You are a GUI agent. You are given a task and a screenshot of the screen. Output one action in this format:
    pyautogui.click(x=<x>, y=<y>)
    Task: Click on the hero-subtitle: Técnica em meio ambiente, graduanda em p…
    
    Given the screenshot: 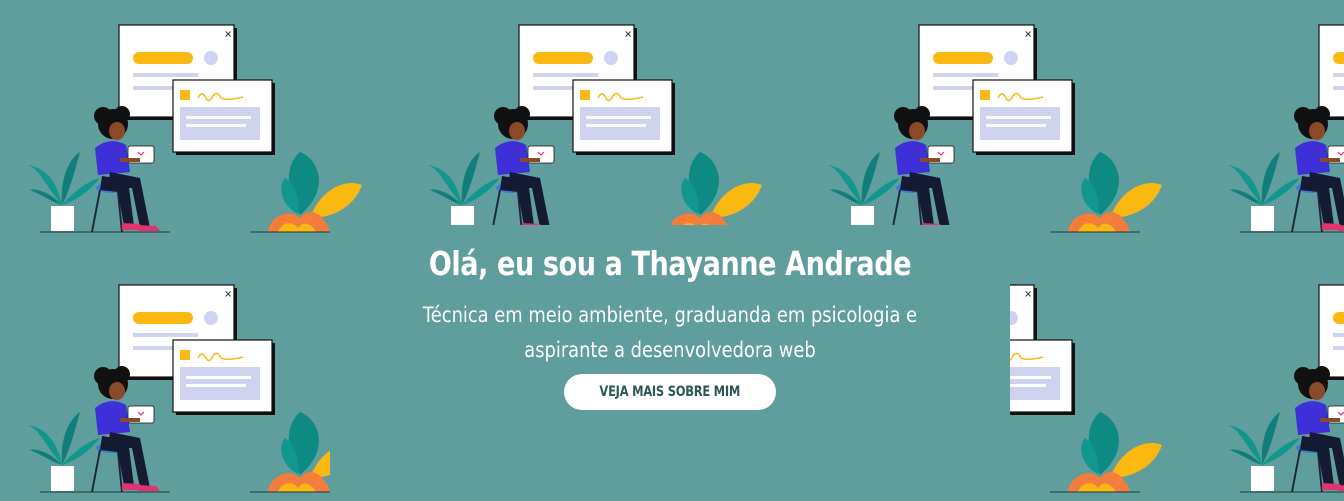 What is the action you would take?
    pyautogui.click(x=670, y=332)
    